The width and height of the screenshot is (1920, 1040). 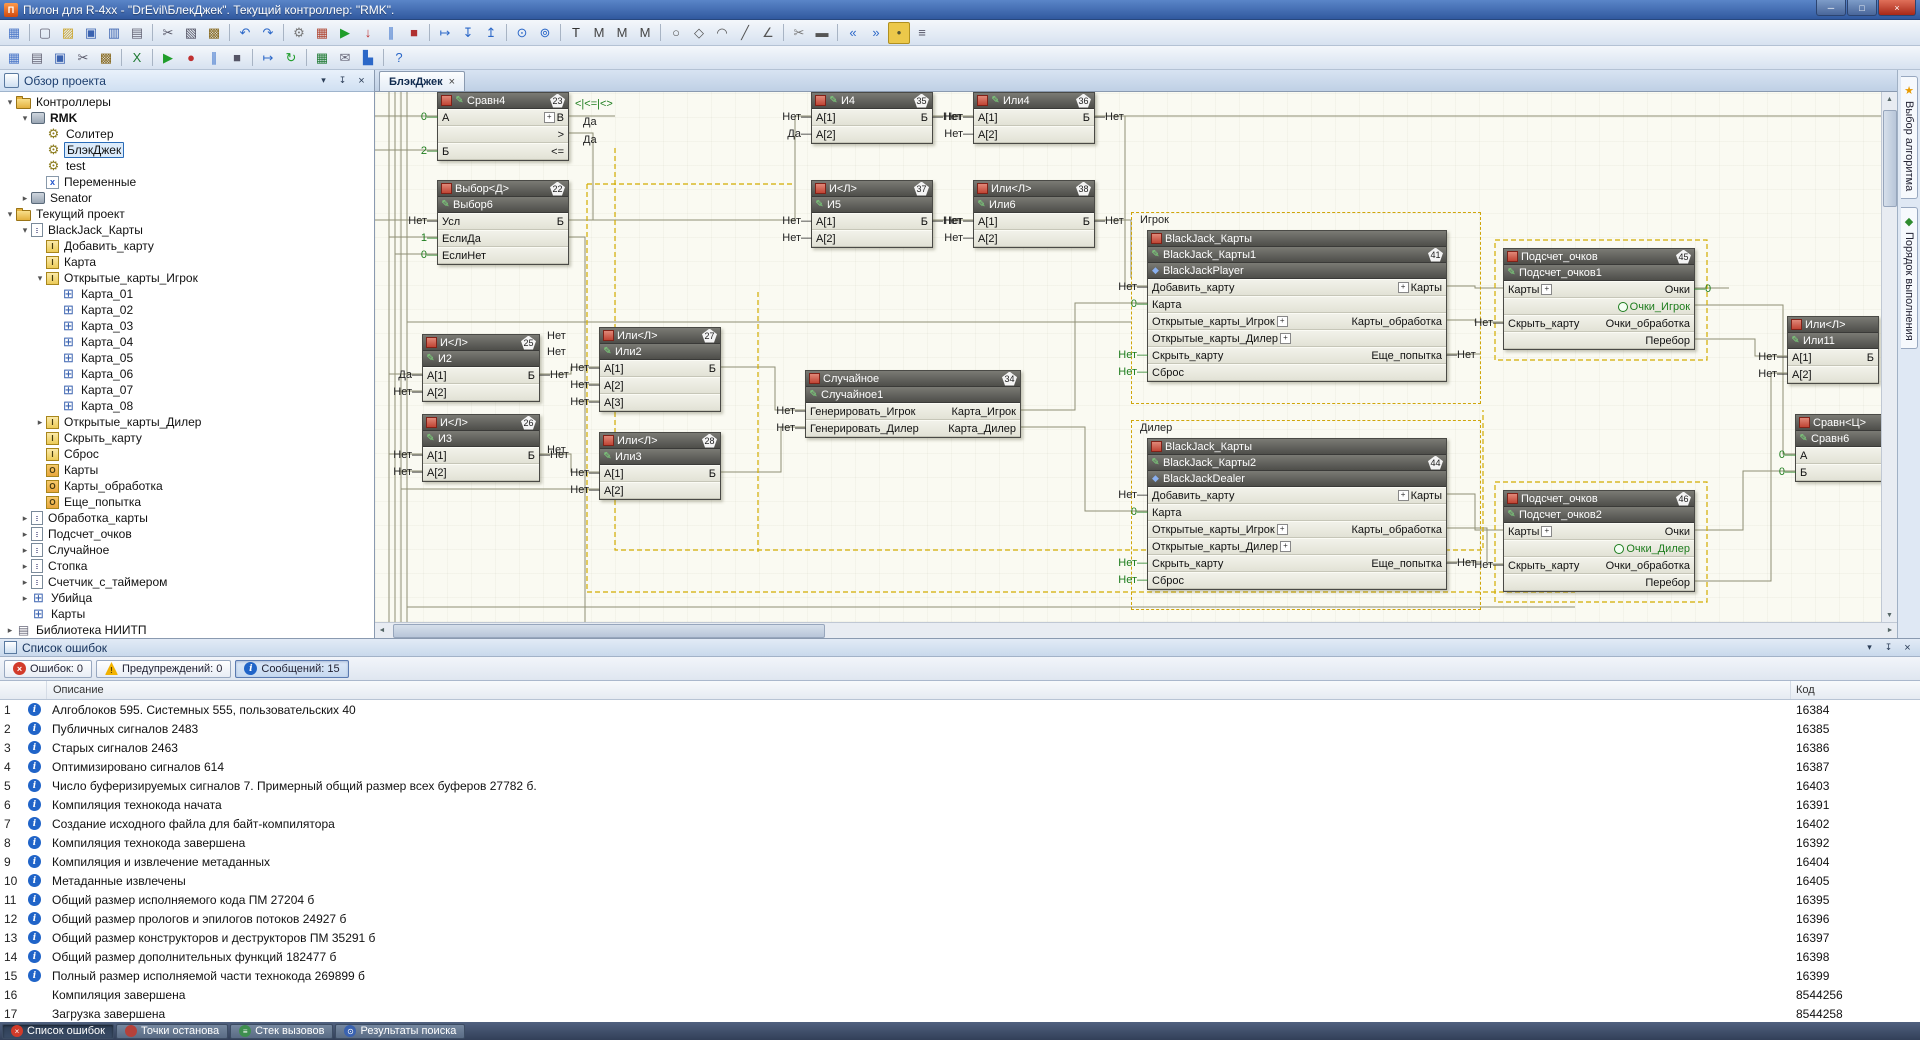 What do you see at coordinates (391, 33) in the screenshot?
I see `pause-icon: ∥` at bounding box center [391, 33].